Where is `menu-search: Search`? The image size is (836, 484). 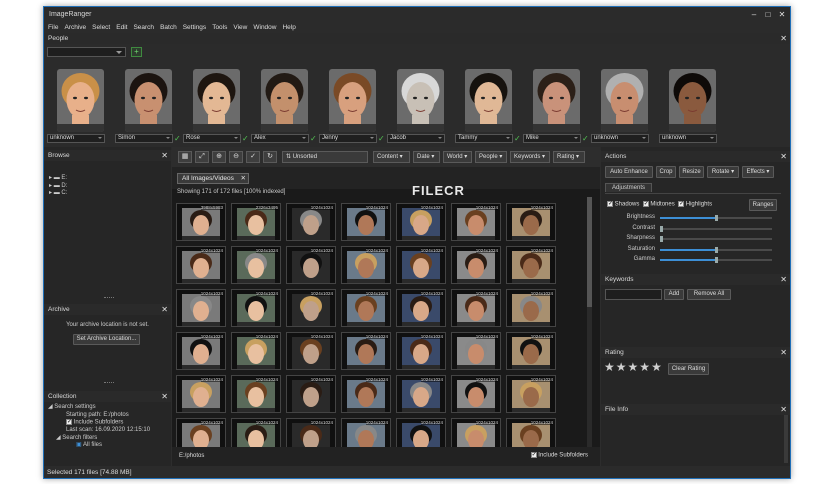 menu-search: Search is located at coordinates (143, 27).